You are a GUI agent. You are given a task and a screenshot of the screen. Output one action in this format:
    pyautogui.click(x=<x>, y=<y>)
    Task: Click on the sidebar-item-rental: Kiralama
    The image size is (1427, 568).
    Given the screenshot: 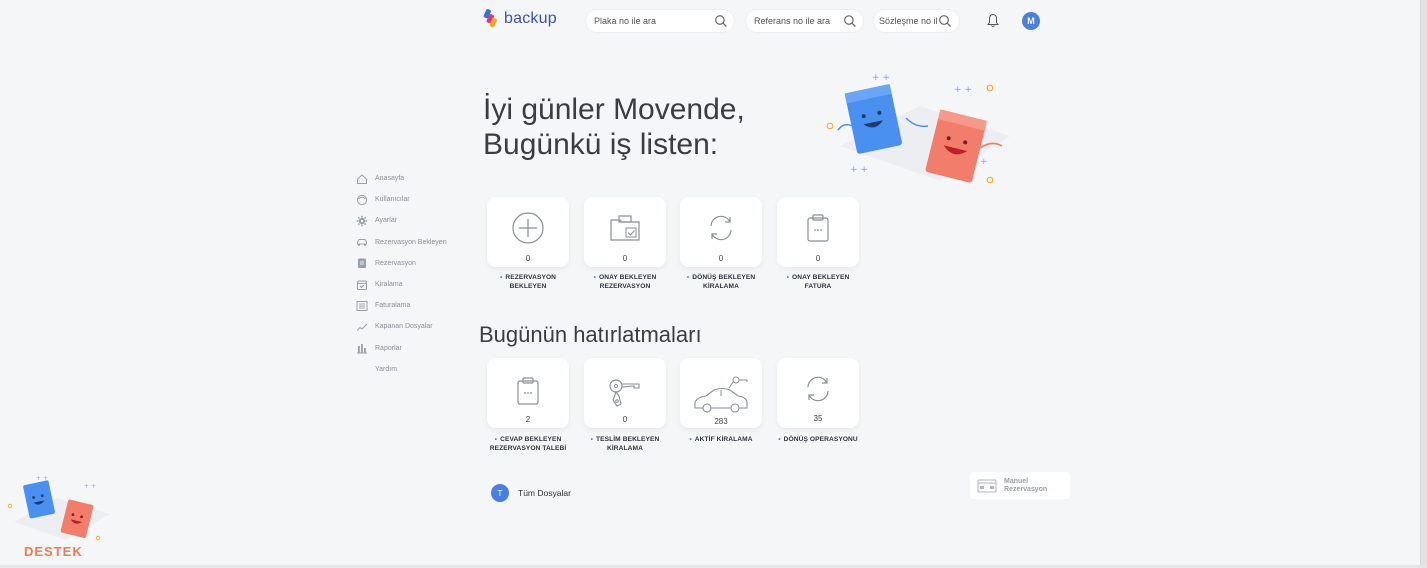 What is the action you would take?
    pyautogui.click(x=401, y=284)
    